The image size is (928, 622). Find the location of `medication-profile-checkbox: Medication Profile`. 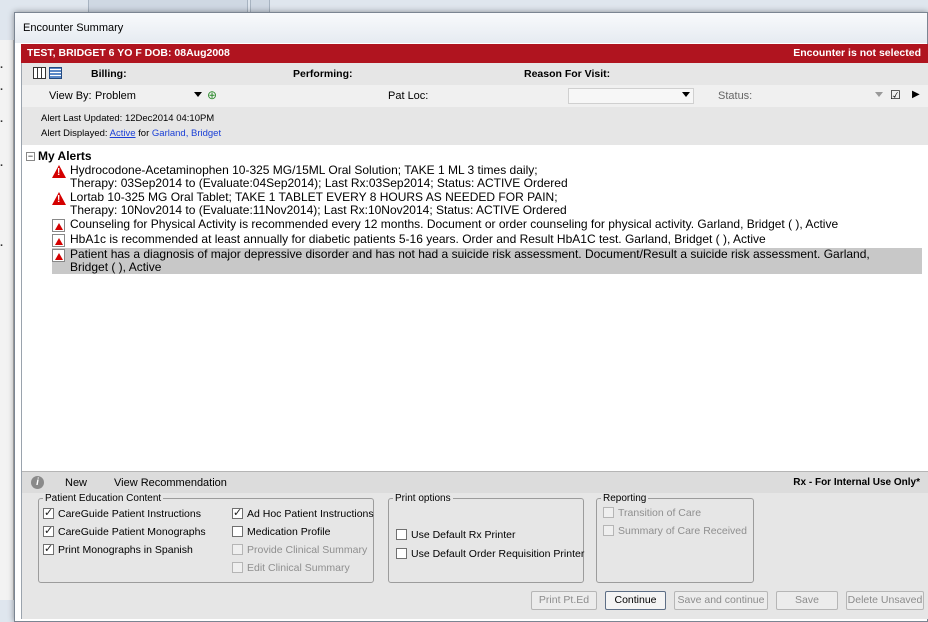

medication-profile-checkbox: Medication Profile is located at coordinates (281, 532).